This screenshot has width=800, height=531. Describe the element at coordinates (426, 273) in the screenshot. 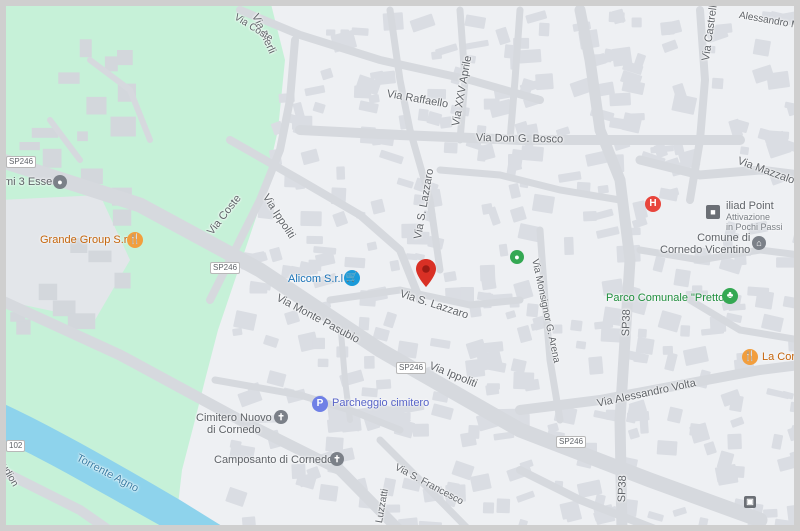

I see `location-pin-icon` at that location.